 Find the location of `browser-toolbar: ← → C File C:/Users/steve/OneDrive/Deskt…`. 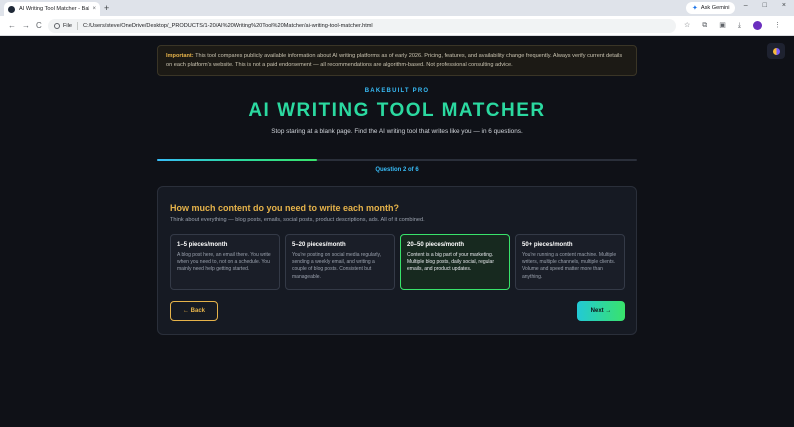

browser-toolbar: ← → C File C:/Users/steve/OneDrive/Deskt… is located at coordinates (397, 26).